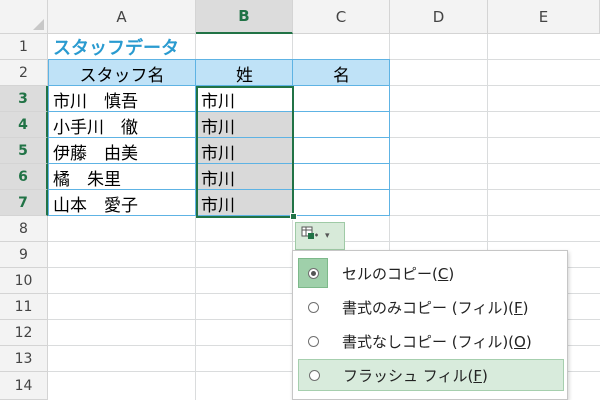 The width and height of the screenshot is (600, 400). I want to click on cell-a6: 橘 朱里, so click(121, 177).